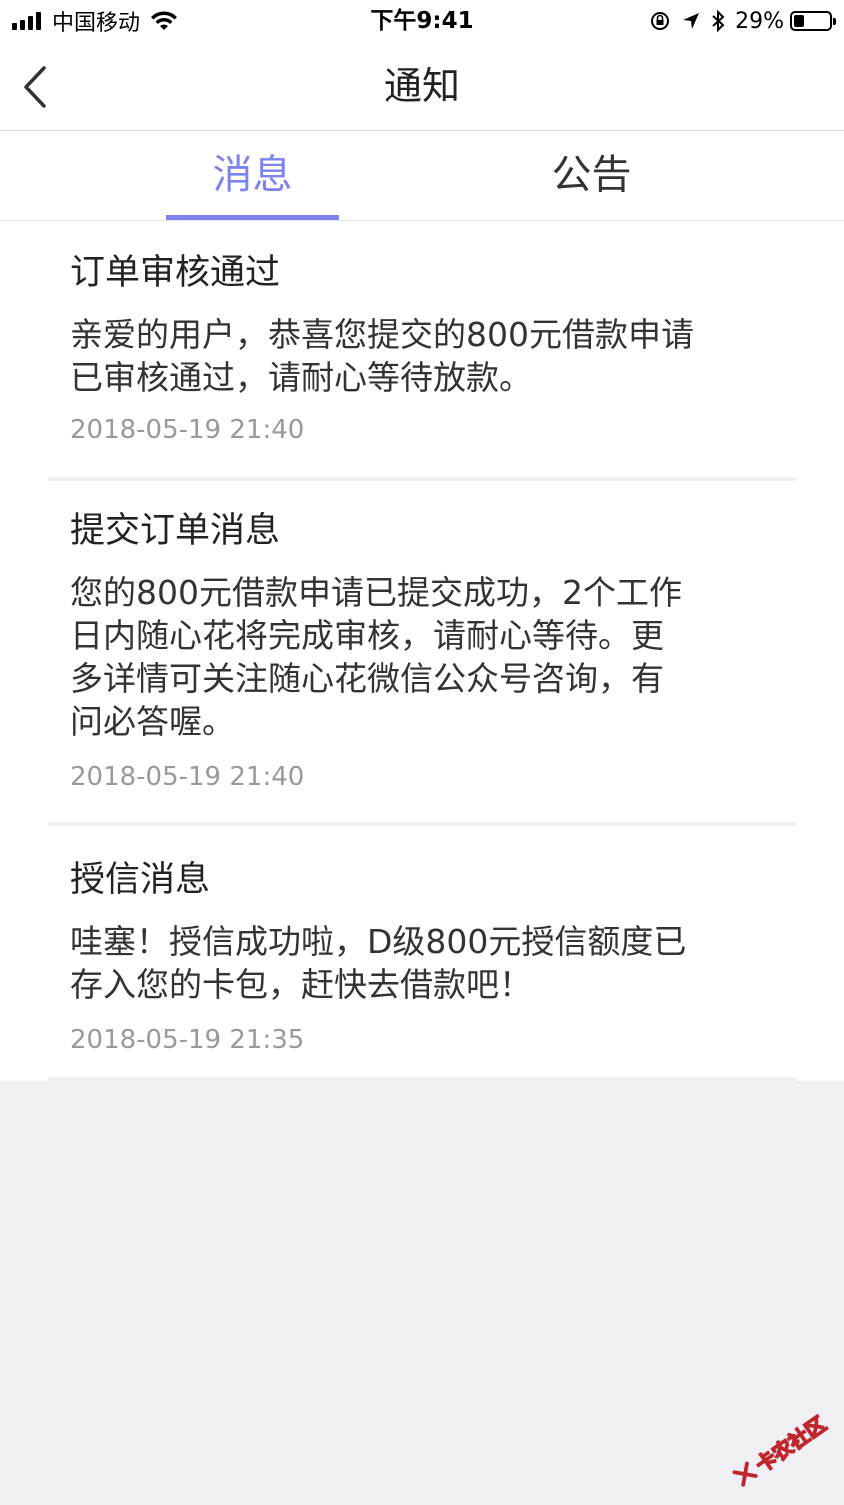 This screenshot has width=844, height=1505. I want to click on tab-messages: 消息, so click(252, 175).